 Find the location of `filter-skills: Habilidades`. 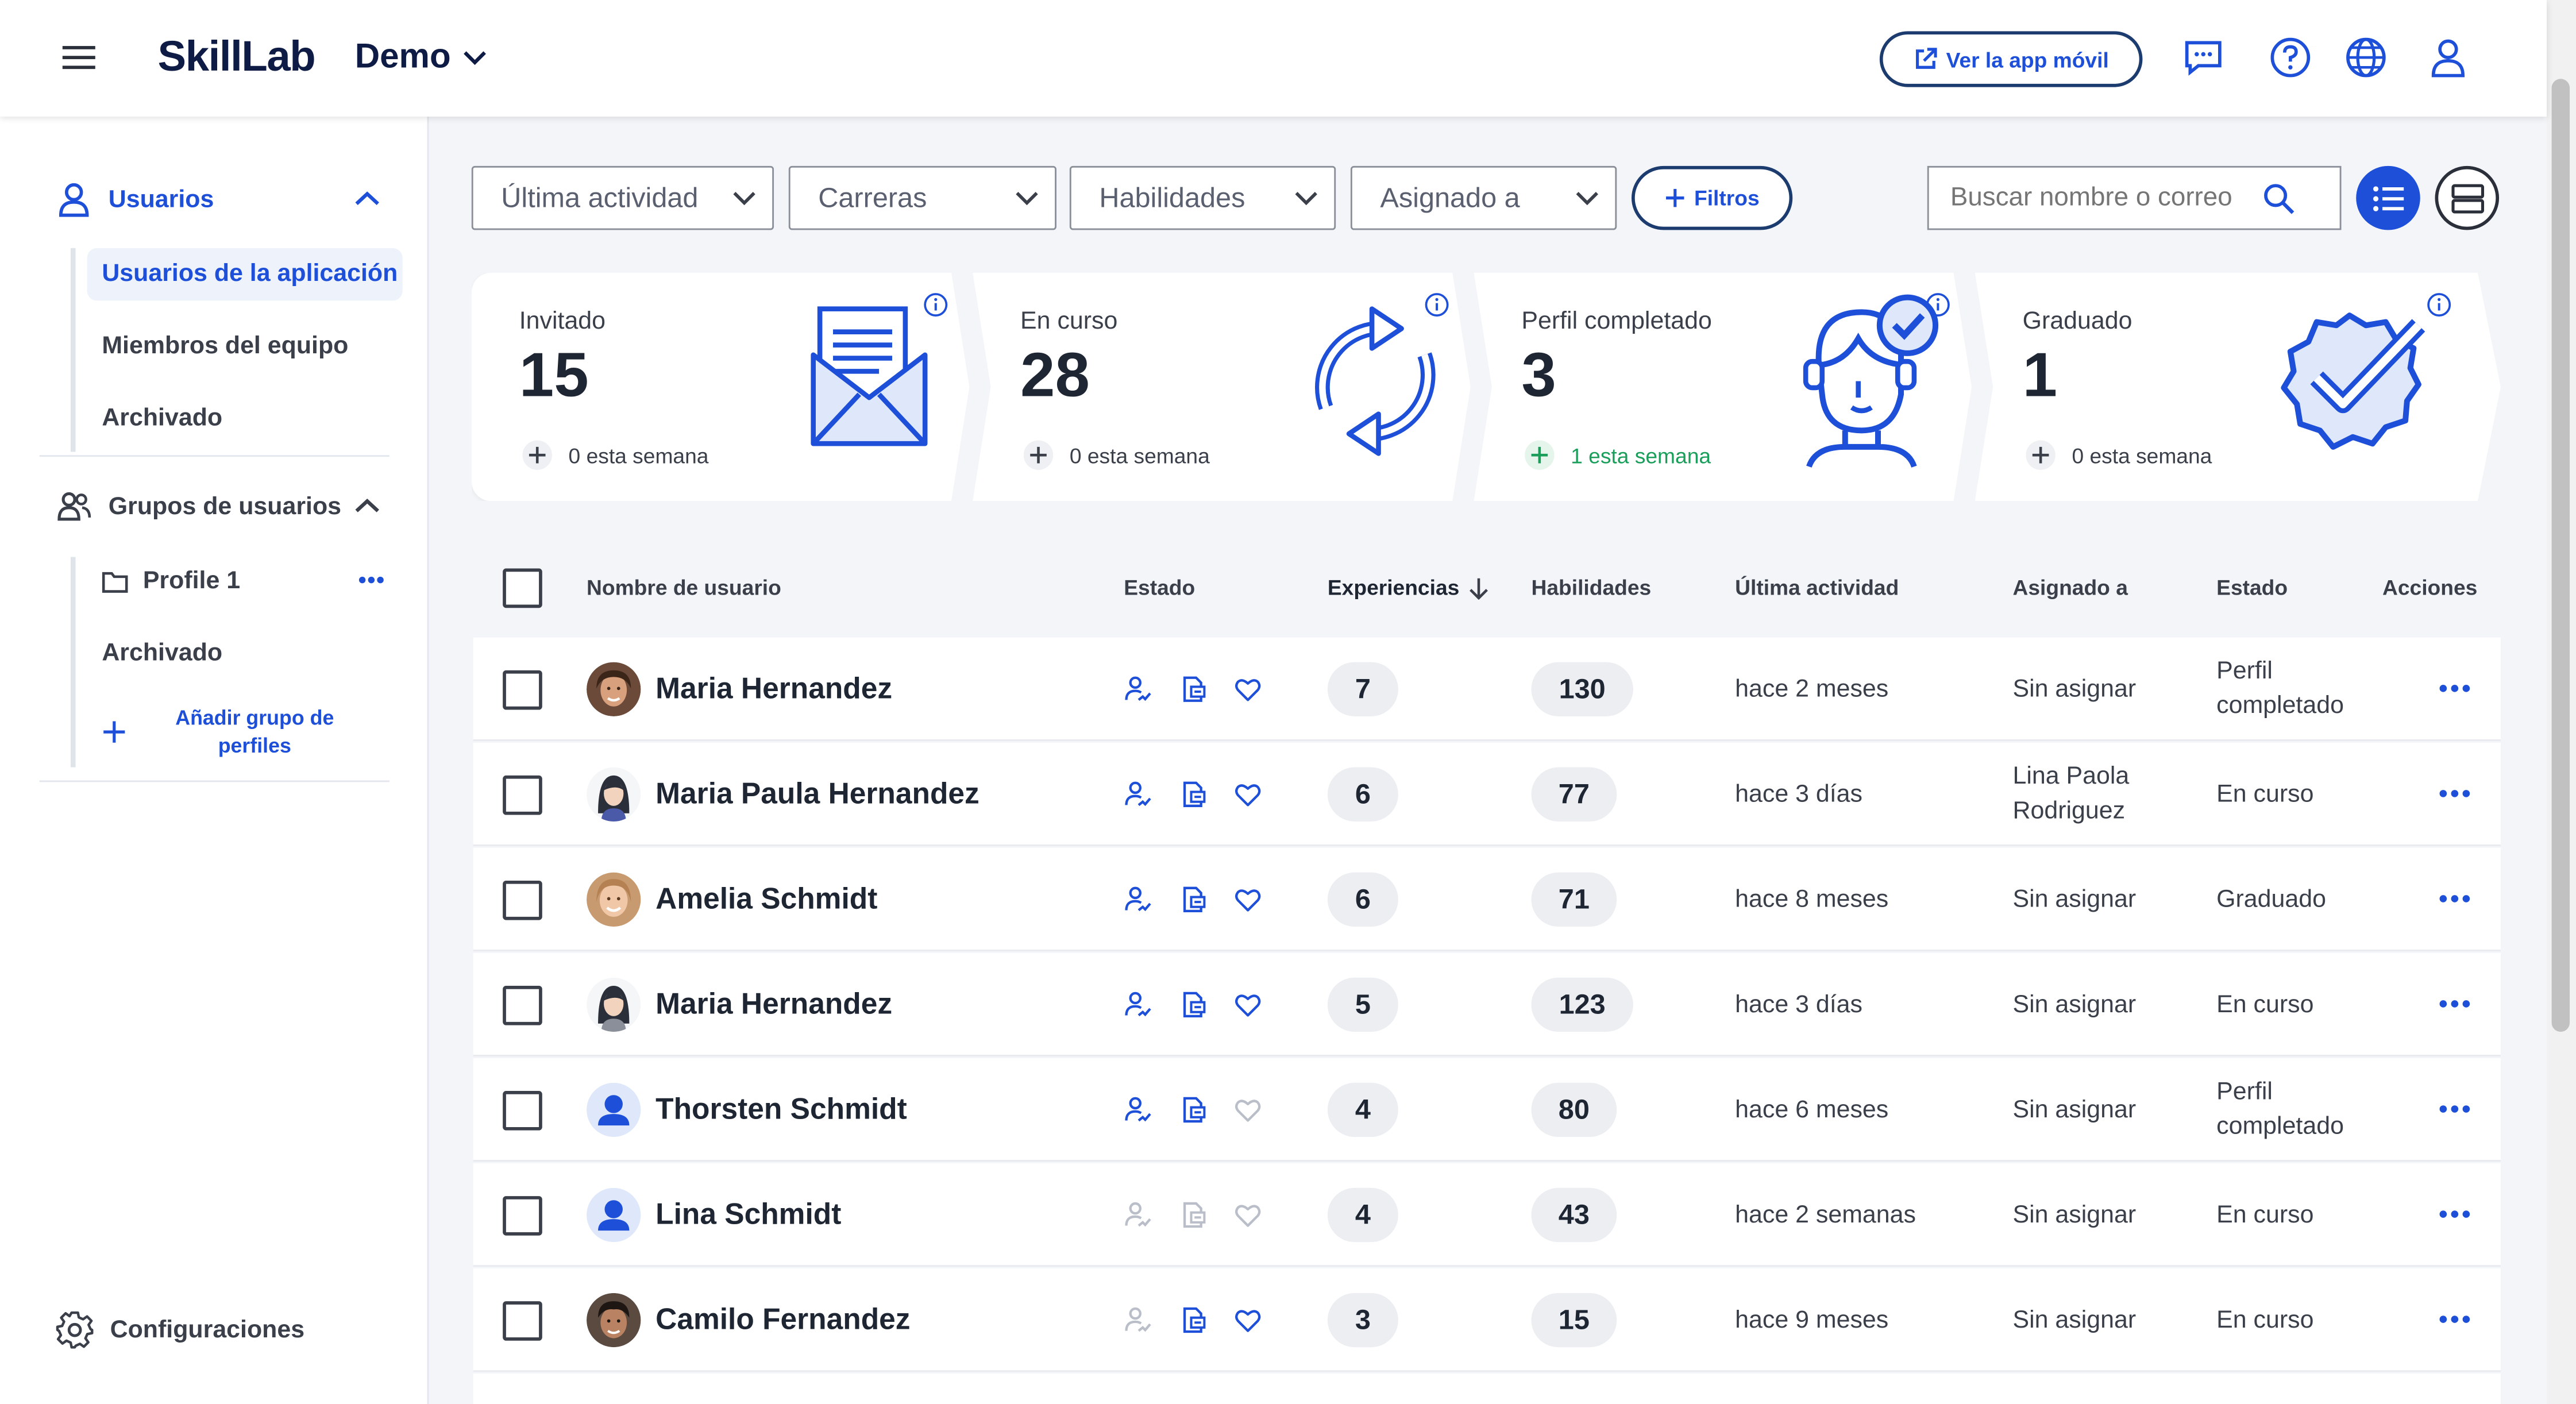

filter-skills: Habilidades is located at coordinates (1203, 198).